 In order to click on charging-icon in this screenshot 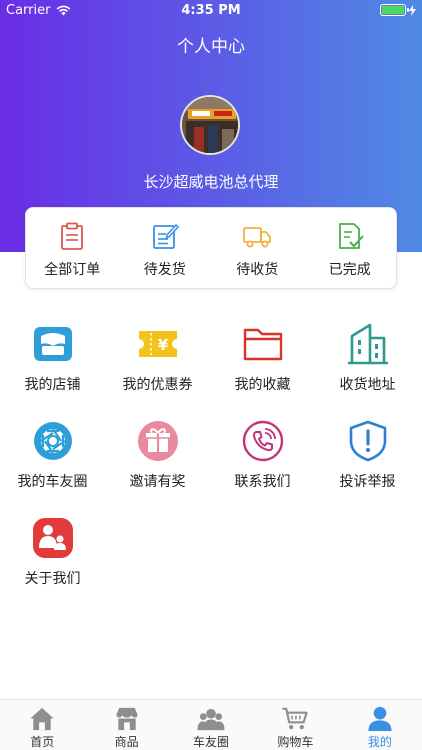, I will do `click(412, 10)`.